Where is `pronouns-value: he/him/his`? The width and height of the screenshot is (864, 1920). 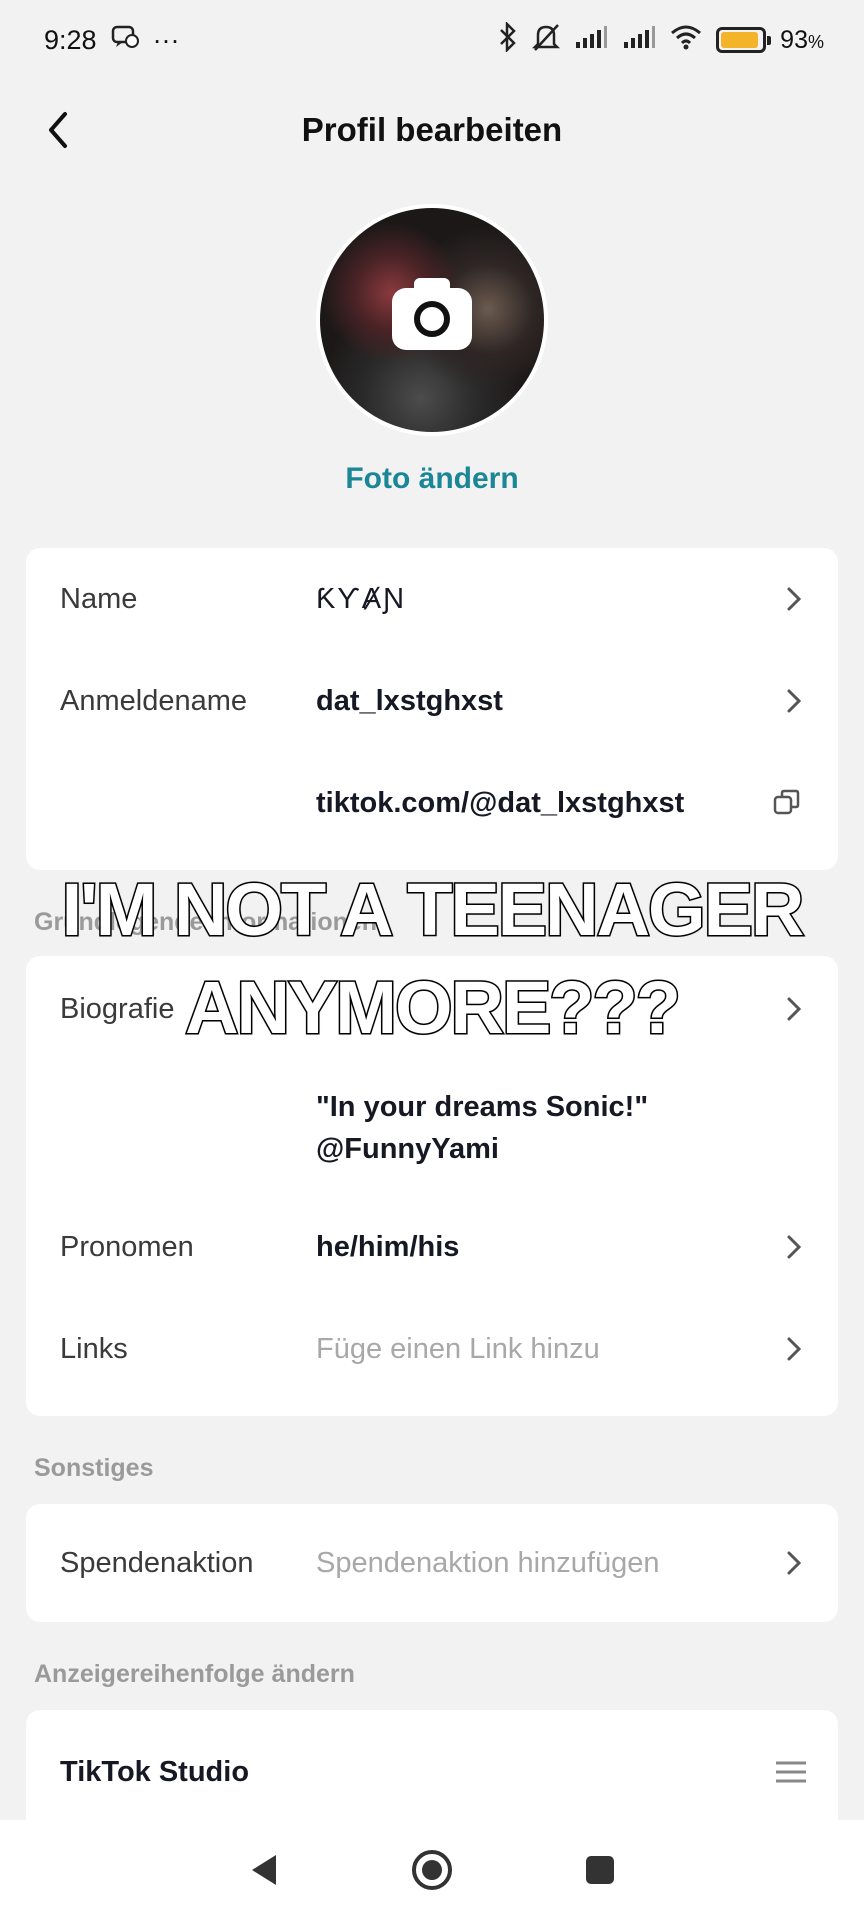 pronouns-value: he/him/his is located at coordinates (388, 1246).